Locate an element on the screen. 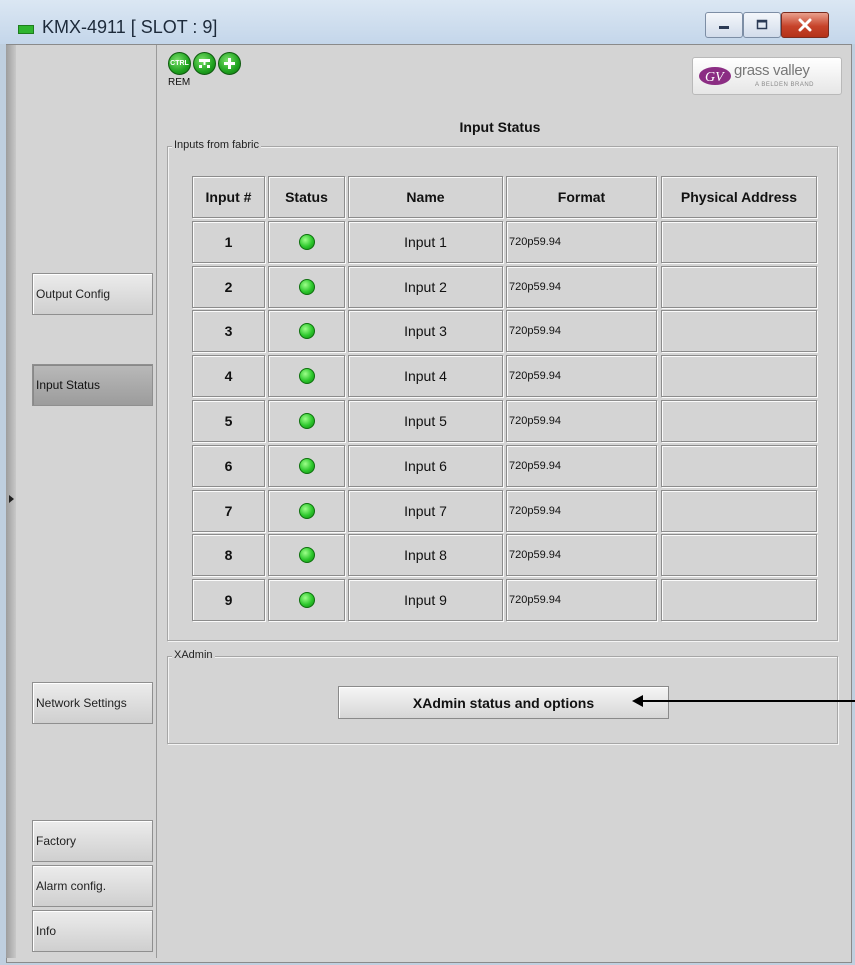  logo-text: grass valley is located at coordinates (772, 70).